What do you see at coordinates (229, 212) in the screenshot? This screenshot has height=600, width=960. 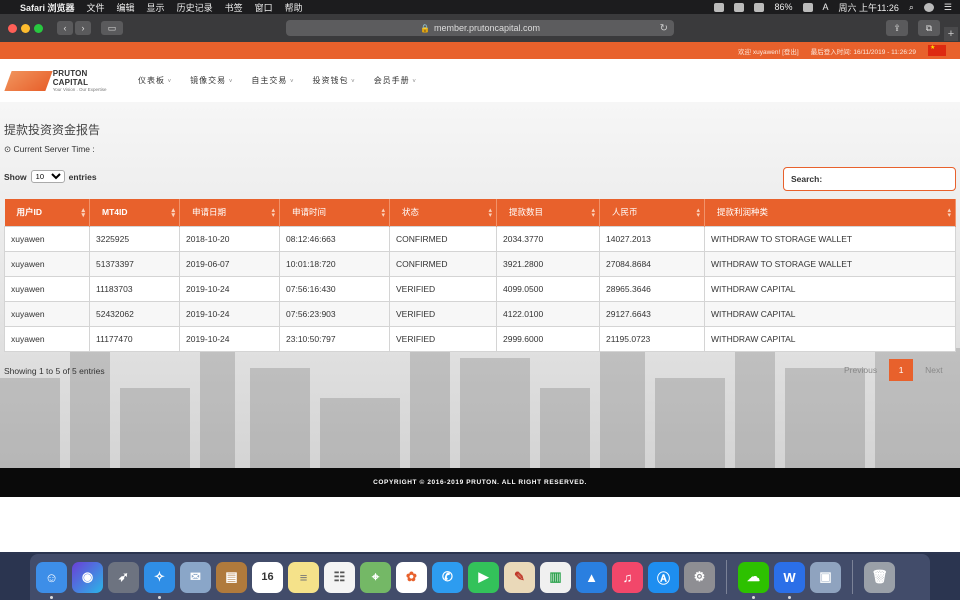 I see `col-apply-date: 申请日期 ▴ ▾` at bounding box center [229, 212].